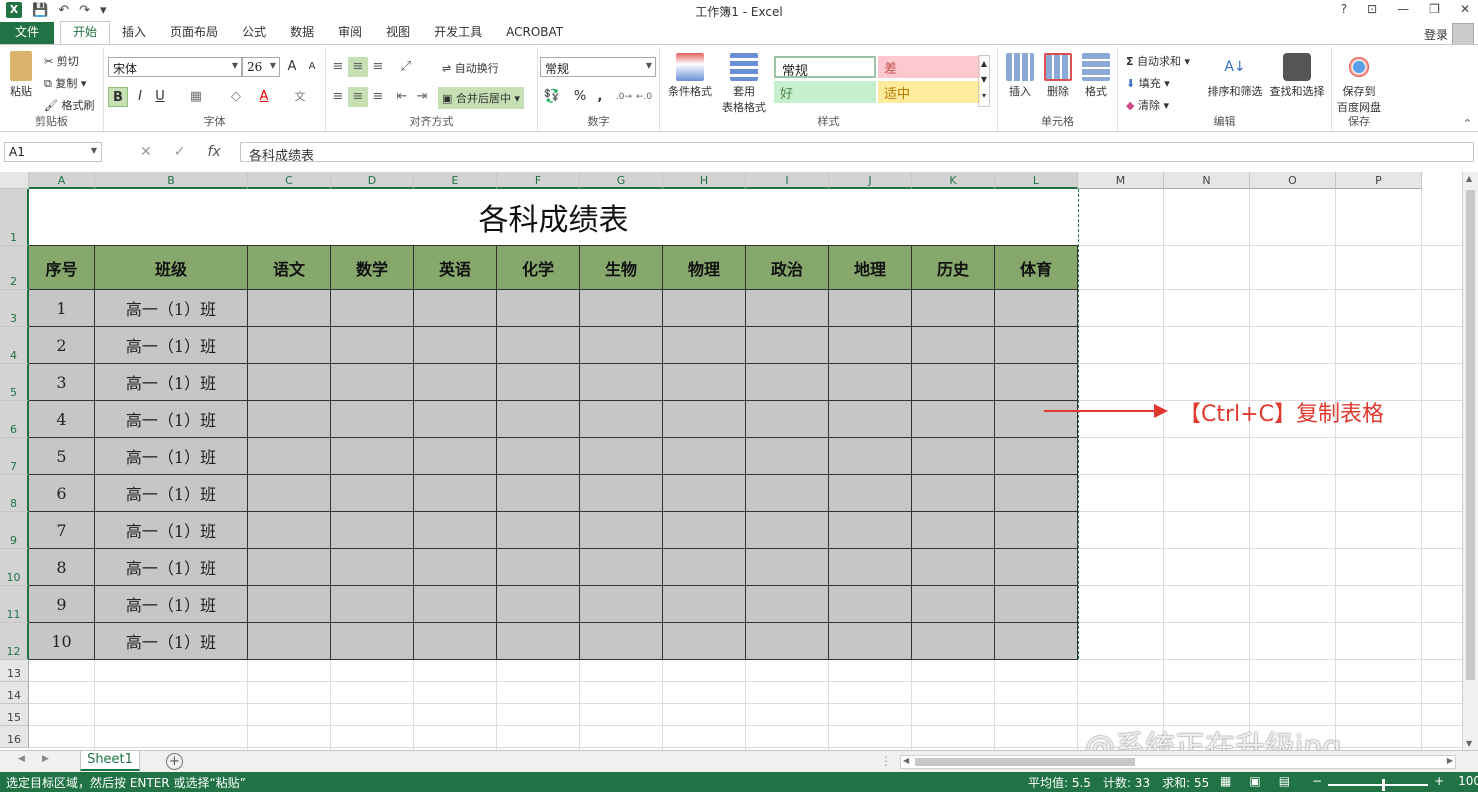  What do you see at coordinates (62, 493) in the screenshot?
I see `table-cell: 6` at bounding box center [62, 493].